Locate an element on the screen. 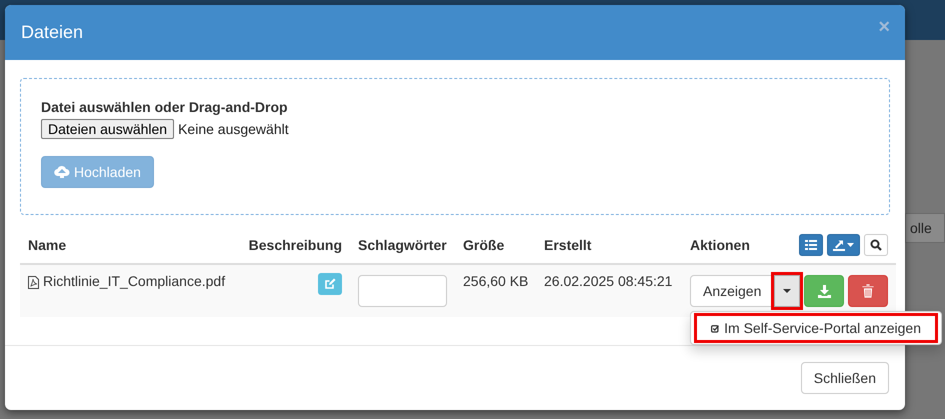 The height and width of the screenshot is (419, 945). export-icon is located at coordinates (839, 245).